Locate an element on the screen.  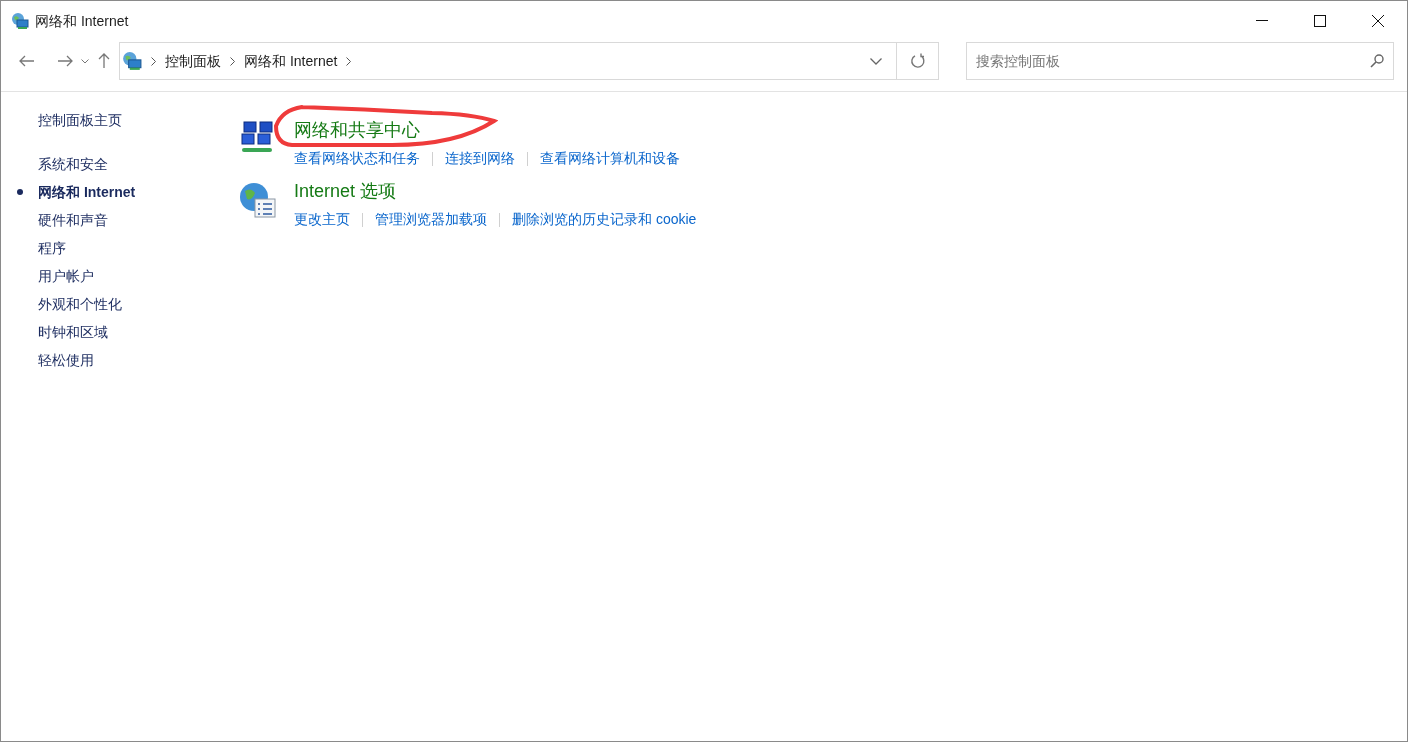
category-title-link: Internet 选项 is located at coordinates (345, 191).